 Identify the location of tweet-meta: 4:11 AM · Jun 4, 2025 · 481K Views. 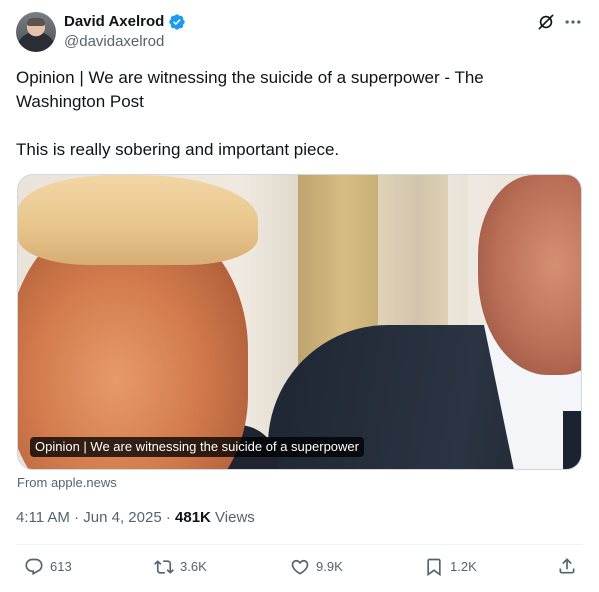
(135, 518).